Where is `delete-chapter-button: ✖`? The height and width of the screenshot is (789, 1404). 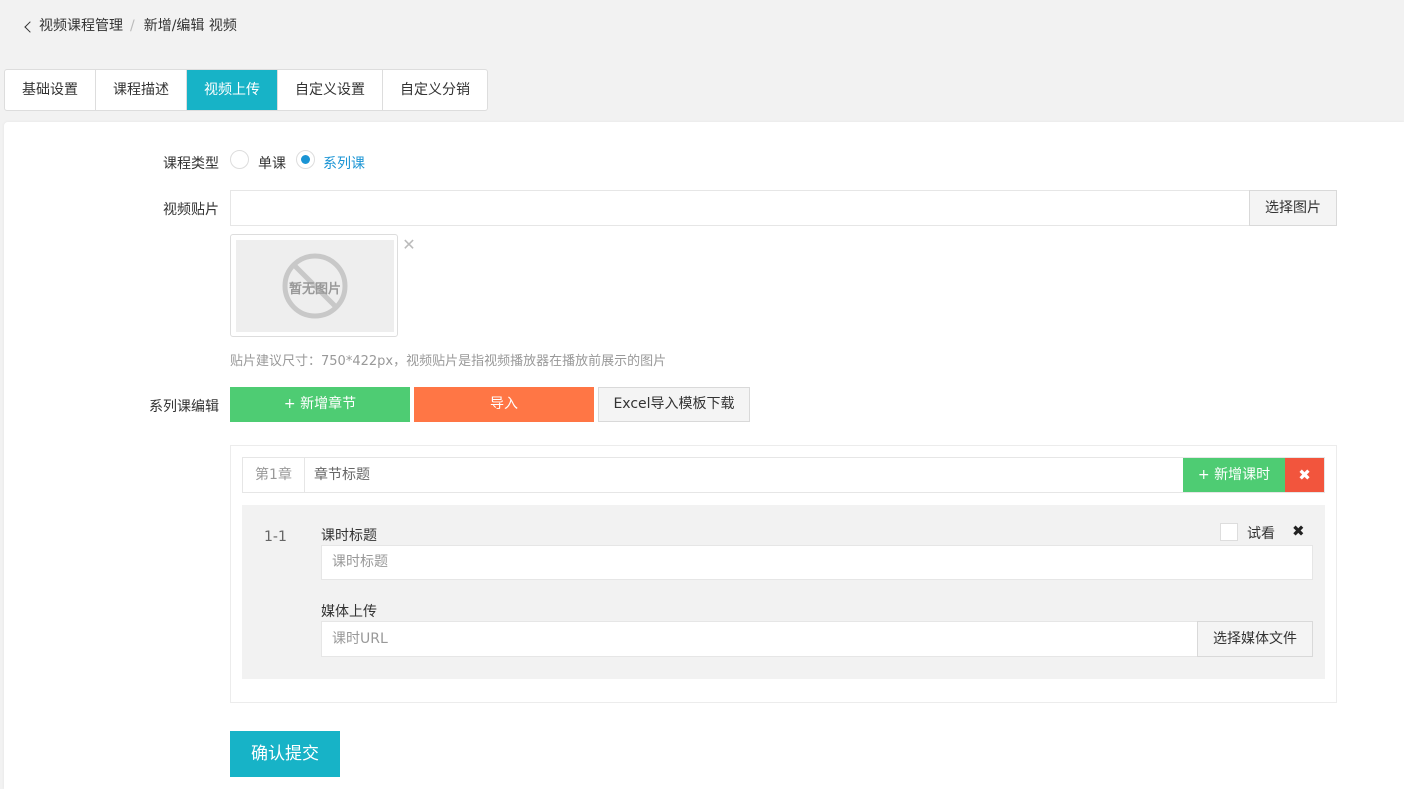
delete-chapter-button: ✖ is located at coordinates (1304, 475).